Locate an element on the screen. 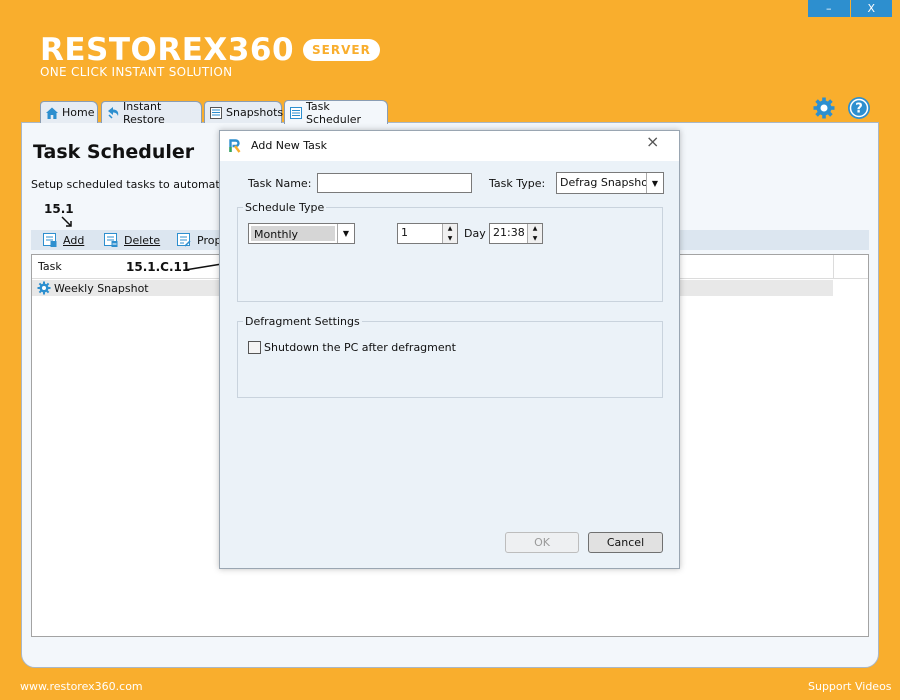 The height and width of the screenshot is (700, 900). shutdown-label: Shutdown the PC after defragment is located at coordinates (360, 347).